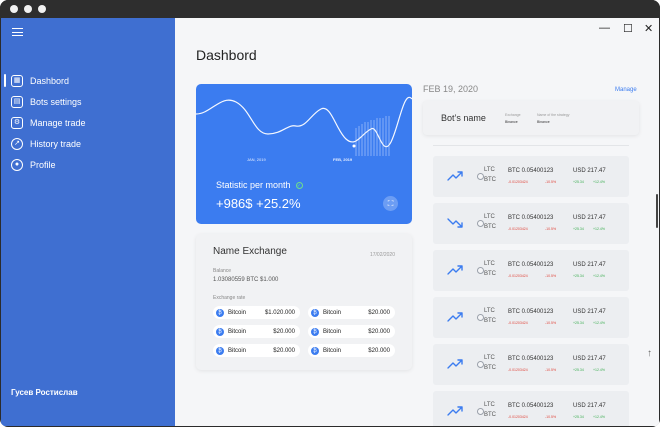 The height and width of the screenshot is (427, 660). What do you see at coordinates (626, 90) in the screenshot?
I see `manage-link: Manage` at bounding box center [626, 90].